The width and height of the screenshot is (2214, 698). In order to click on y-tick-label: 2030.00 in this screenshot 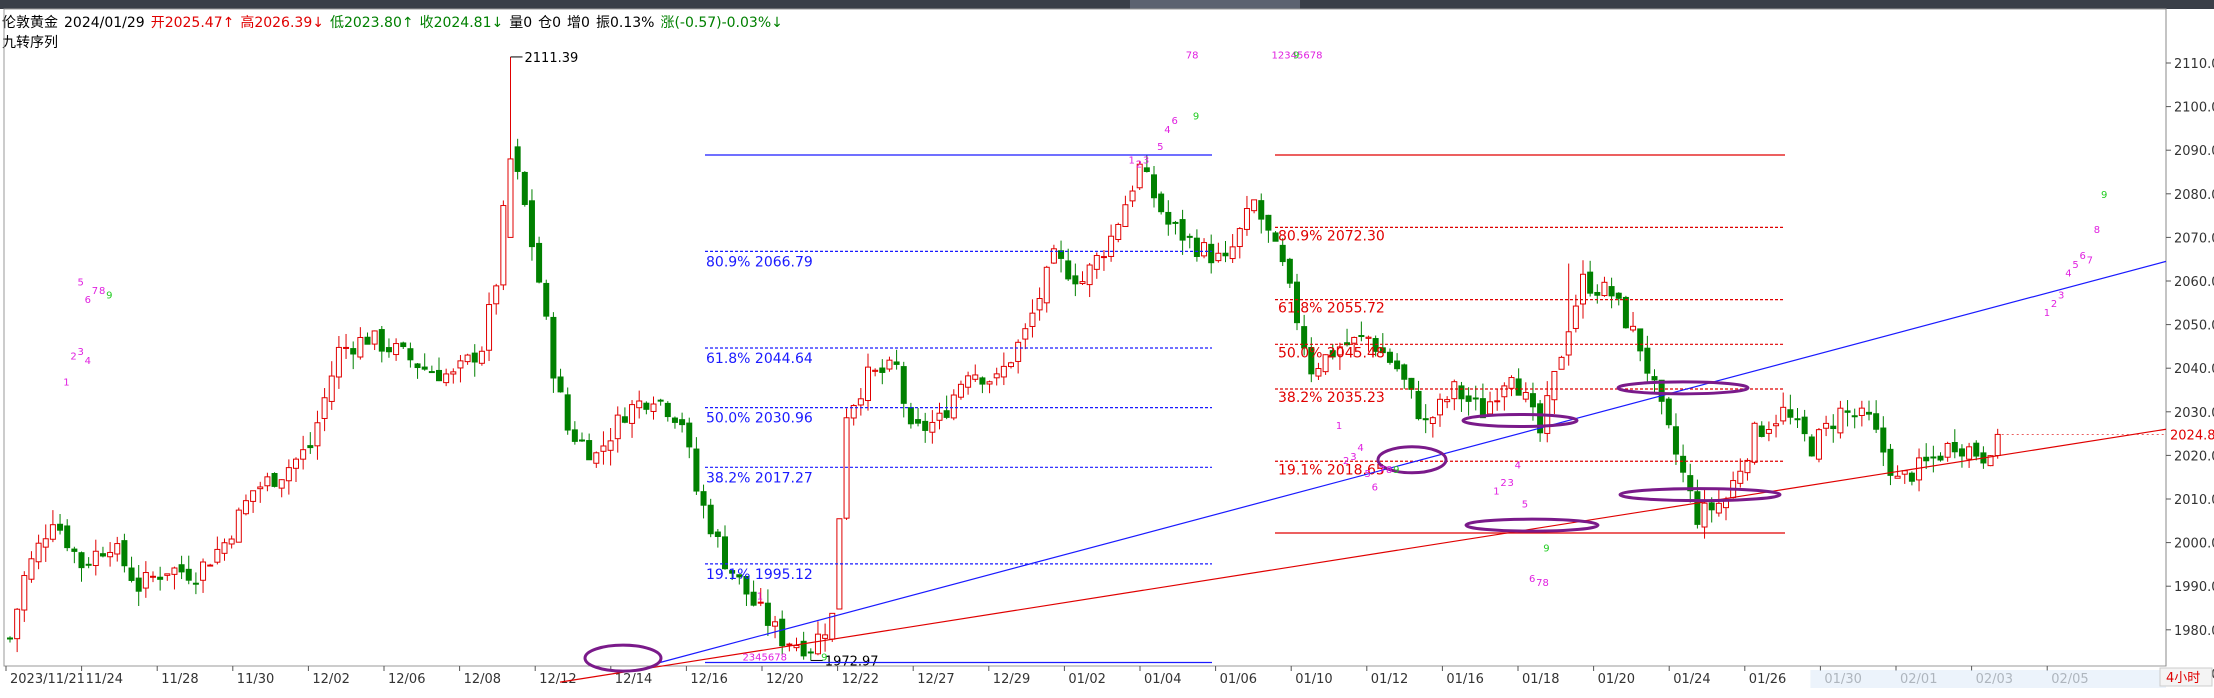, I will do `click(2194, 413)`.